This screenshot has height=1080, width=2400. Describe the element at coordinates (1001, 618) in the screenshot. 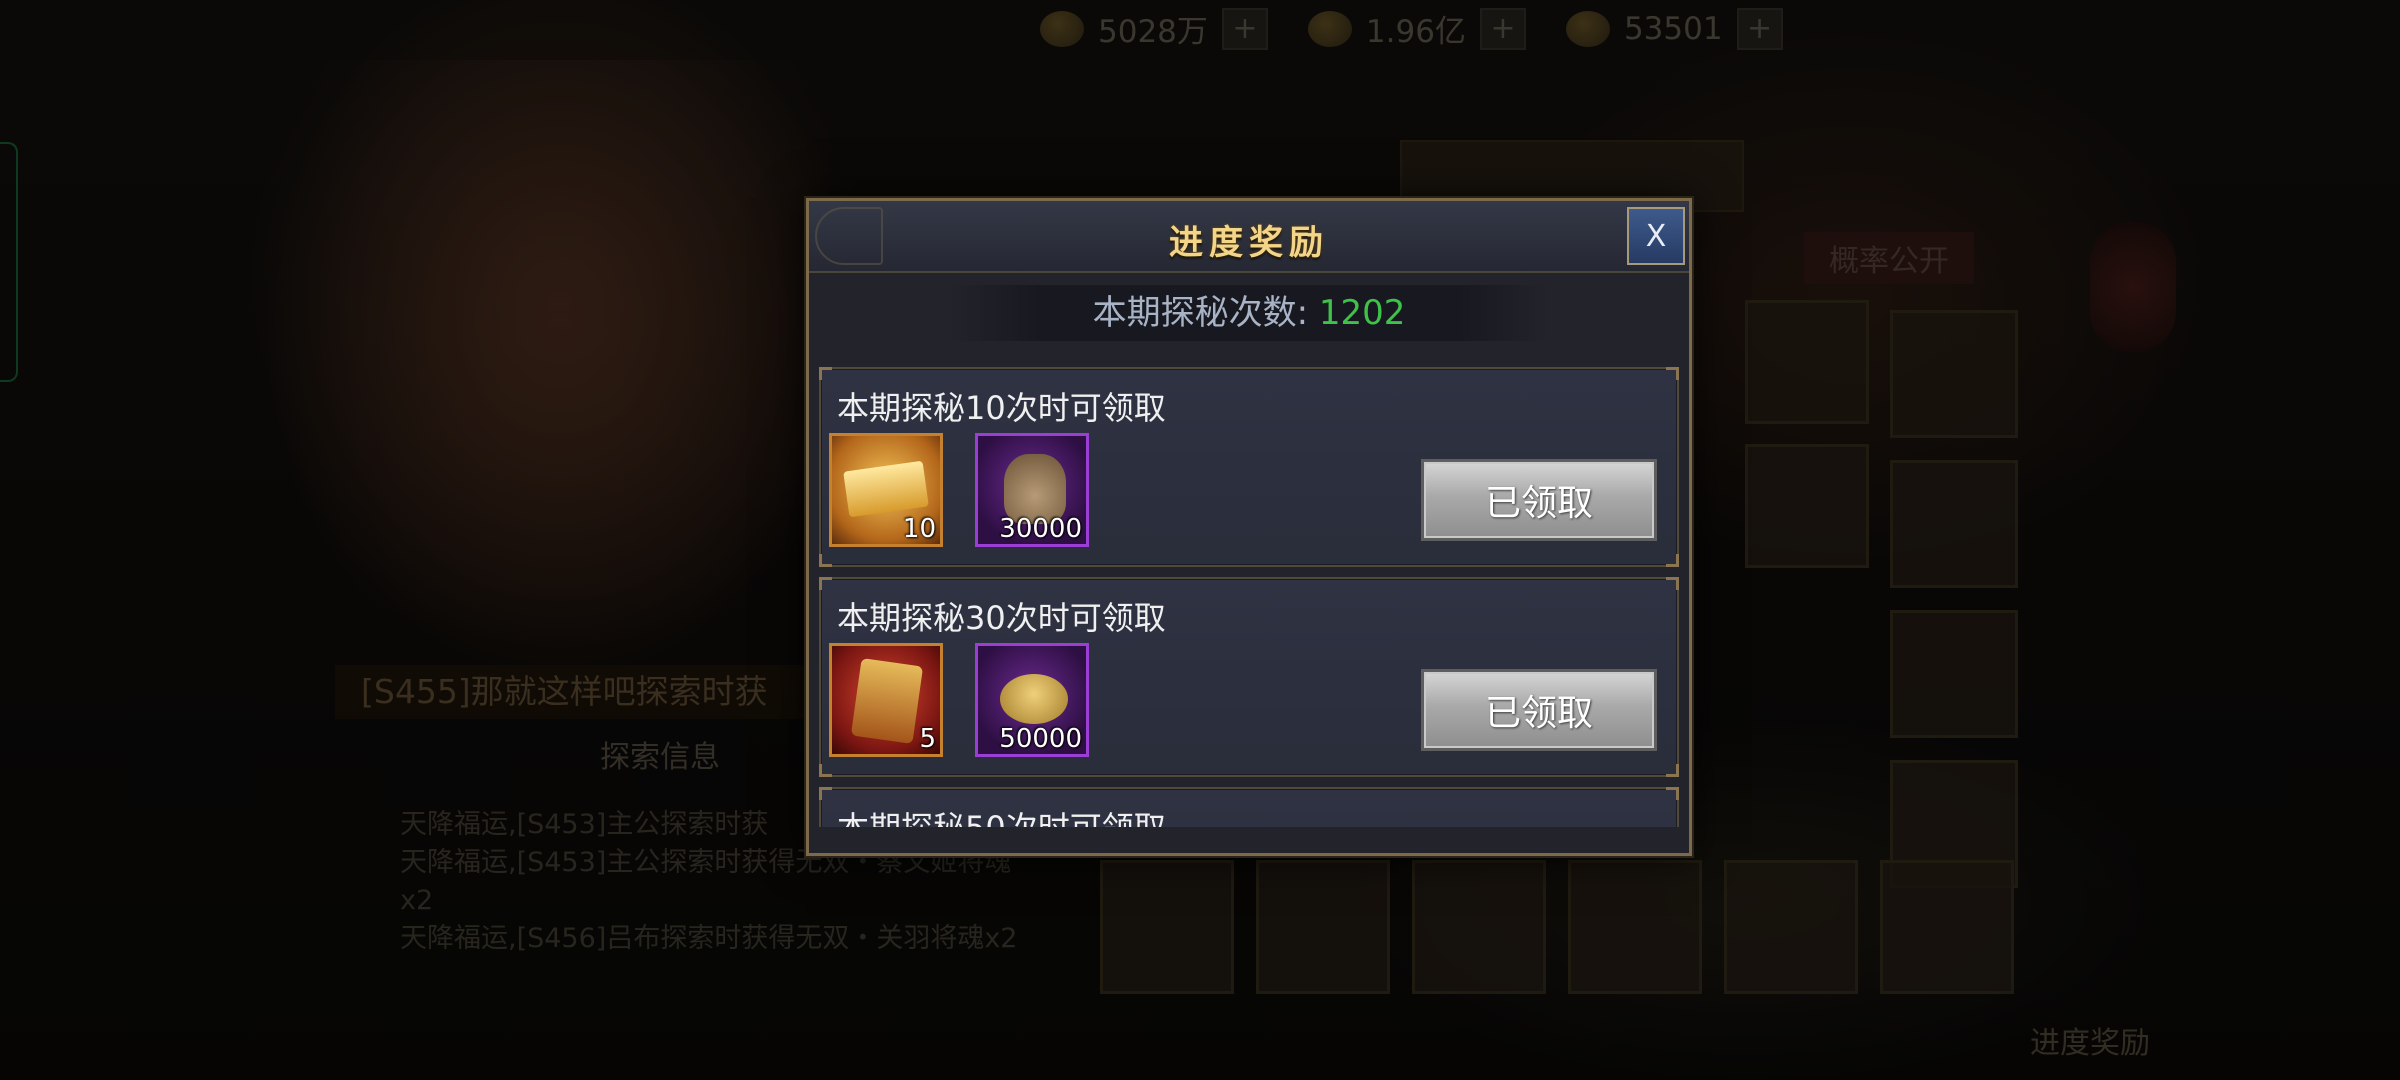

I see `reward-condition: 本期探秘30次时可领取` at that location.